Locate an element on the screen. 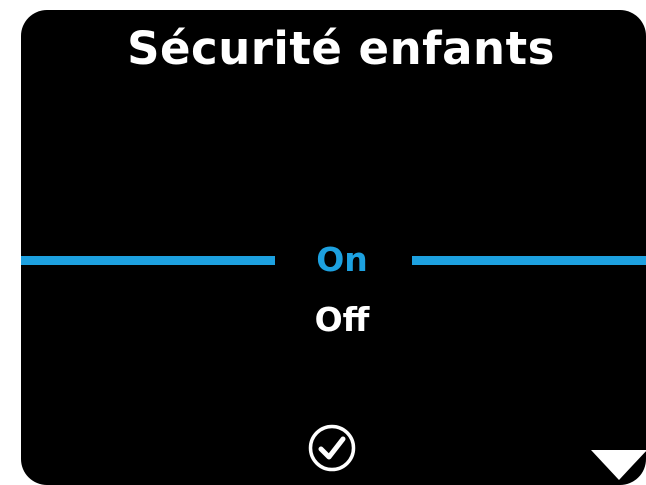  selection-indicator-left is located at coordinates (148, 260).